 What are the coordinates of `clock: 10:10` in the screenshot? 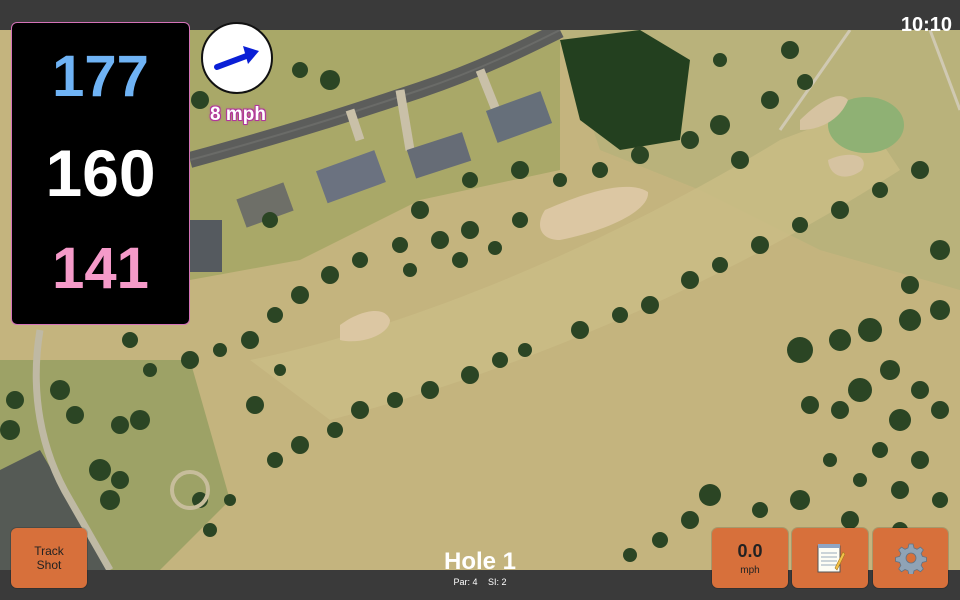 It's located at (926, 25).